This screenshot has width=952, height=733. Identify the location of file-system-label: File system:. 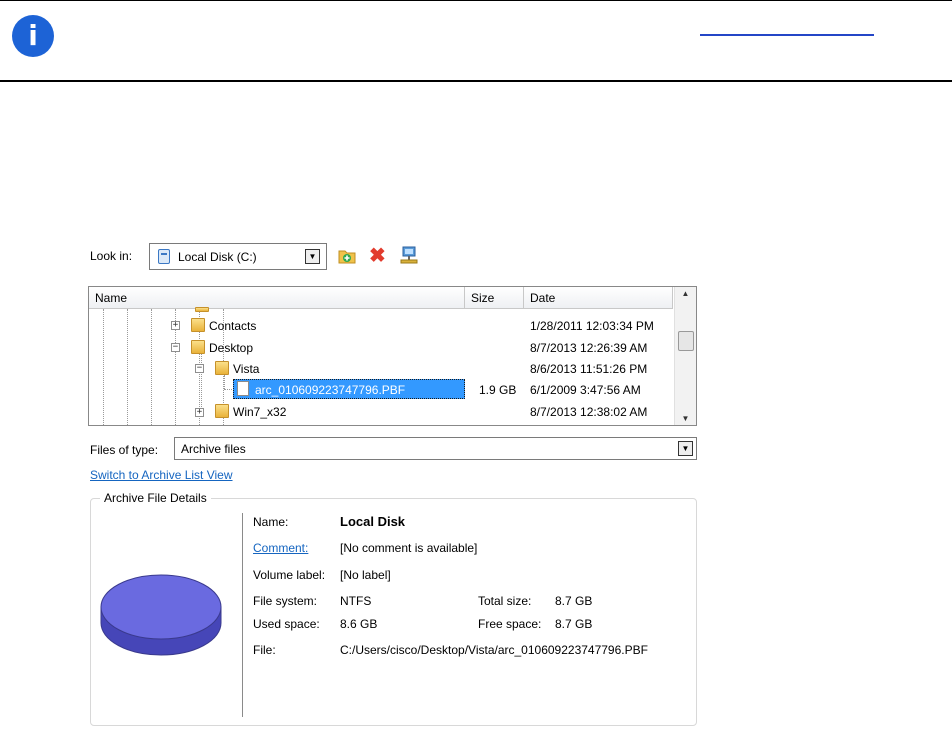
(285, 601).